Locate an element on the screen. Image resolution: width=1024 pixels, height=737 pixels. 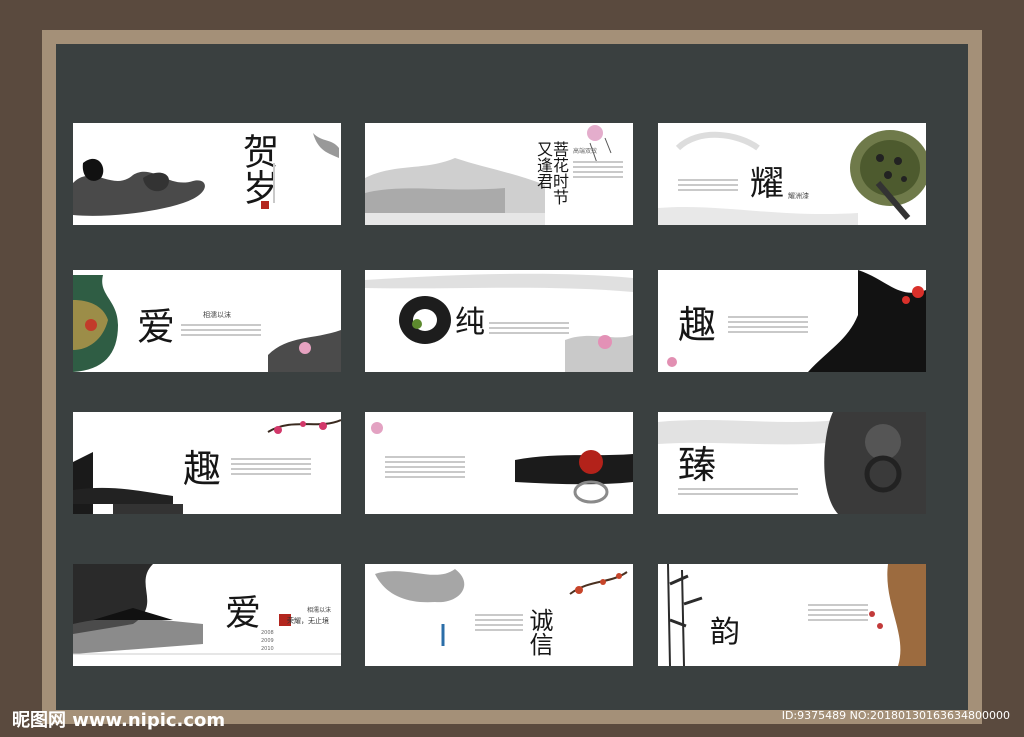
card-qu-2: 趣 is located at coordinates (207, 463).